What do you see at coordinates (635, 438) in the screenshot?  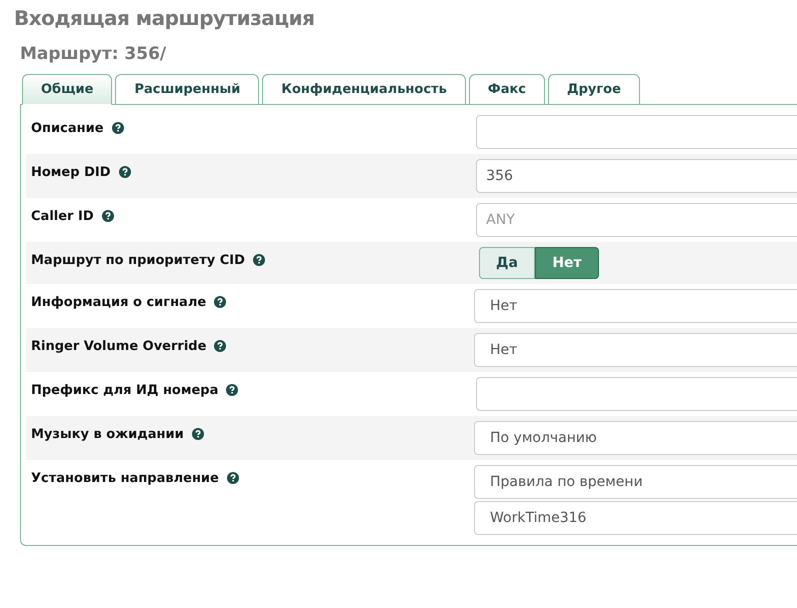 I see `select-field: По умолчанию` at bounding box center [635, 438].